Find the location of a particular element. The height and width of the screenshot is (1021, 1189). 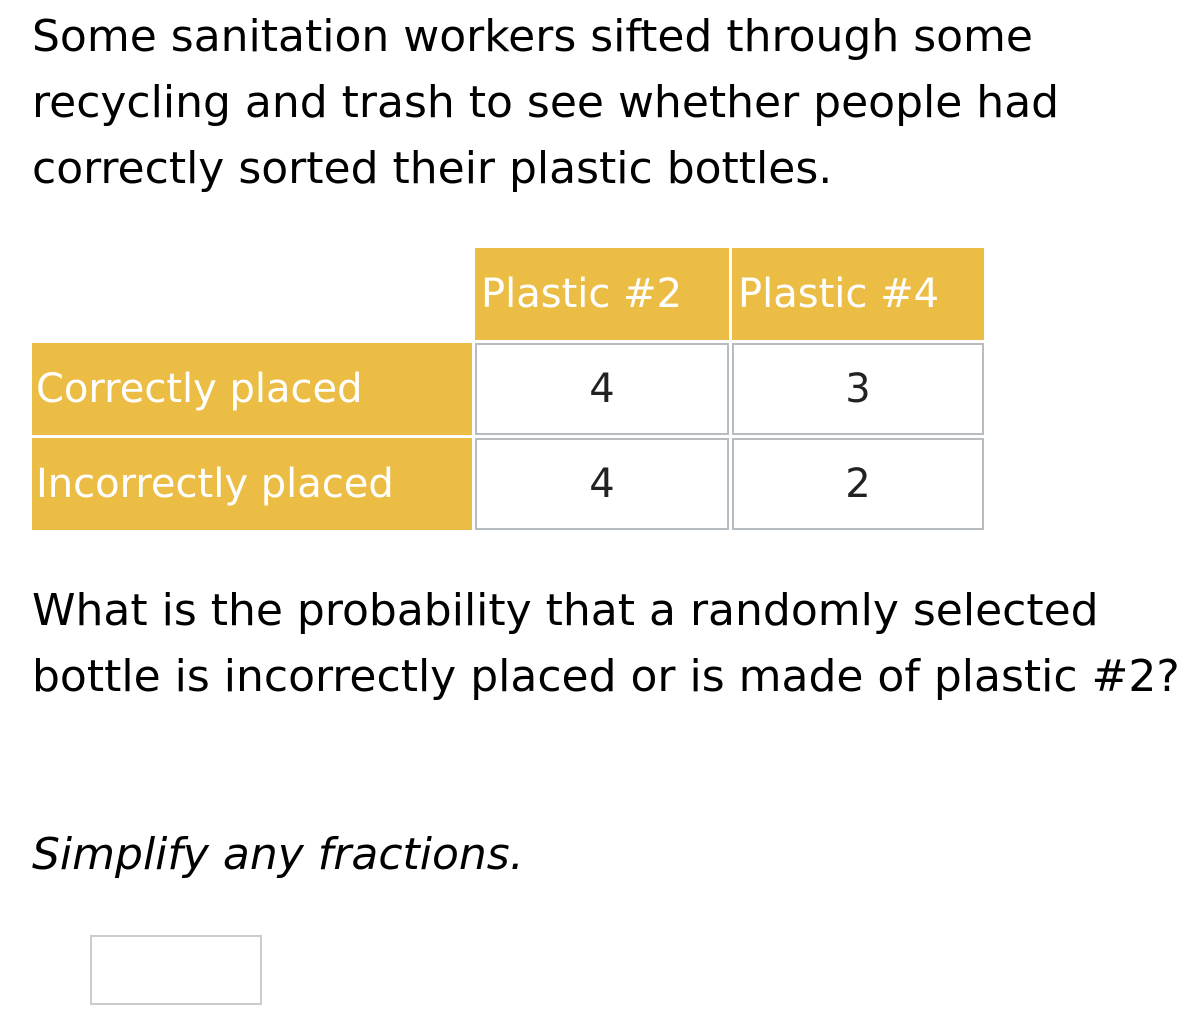

table-header-row: Plastic #2 Plastic #4 is located at coordinates (508, 294).